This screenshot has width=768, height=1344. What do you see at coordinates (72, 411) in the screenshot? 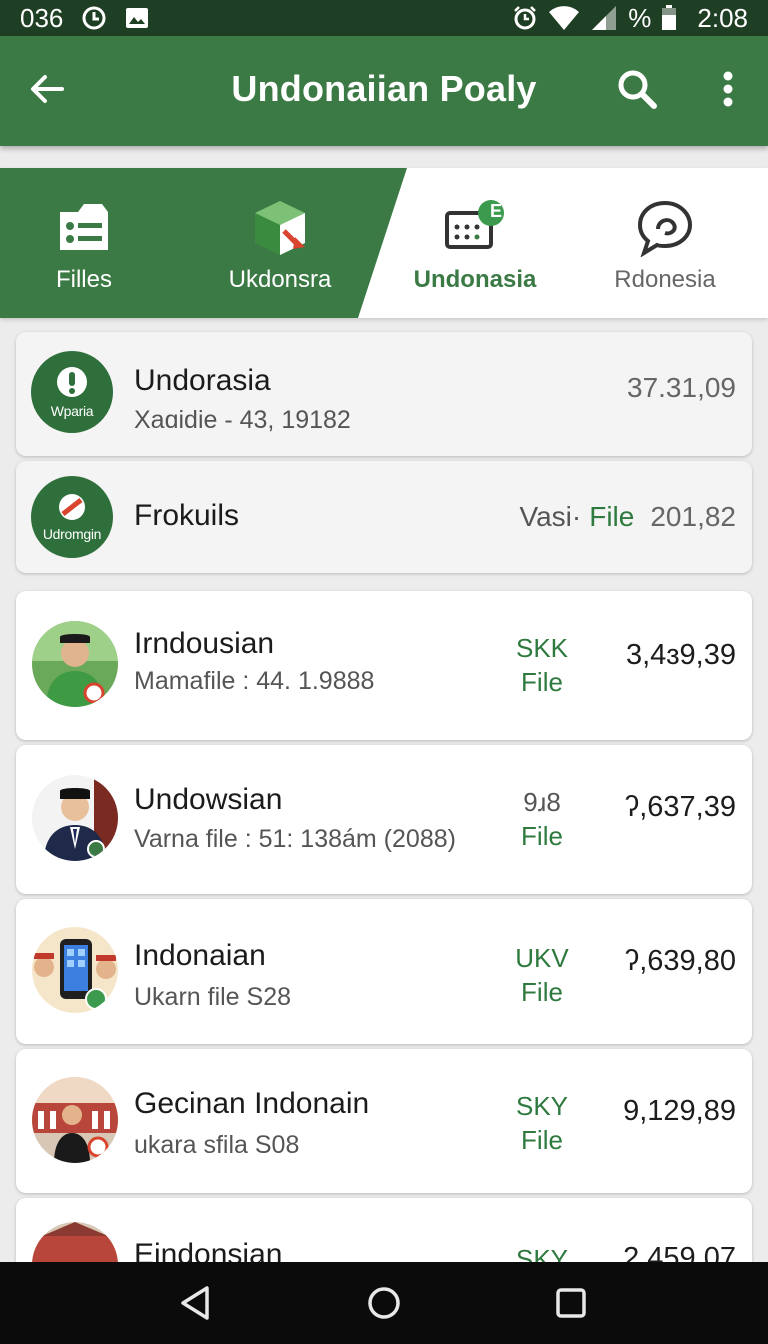
I see `avatar-label: Wparia` at bounding box center [72, 411].